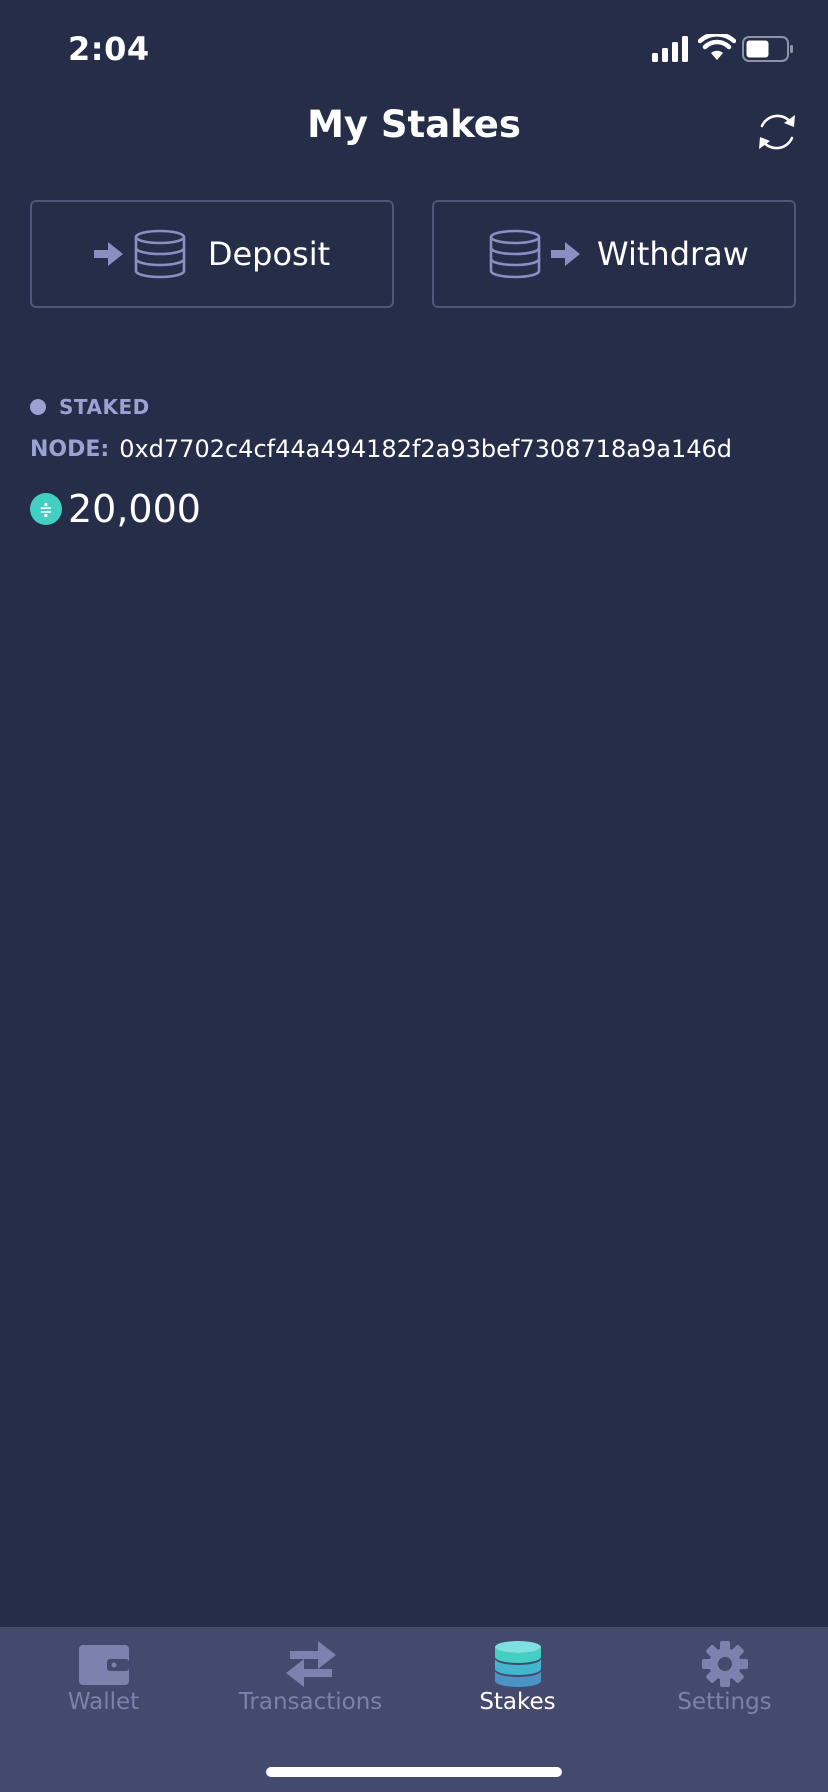  I want to click on gear-icon, so click(724, 1664).